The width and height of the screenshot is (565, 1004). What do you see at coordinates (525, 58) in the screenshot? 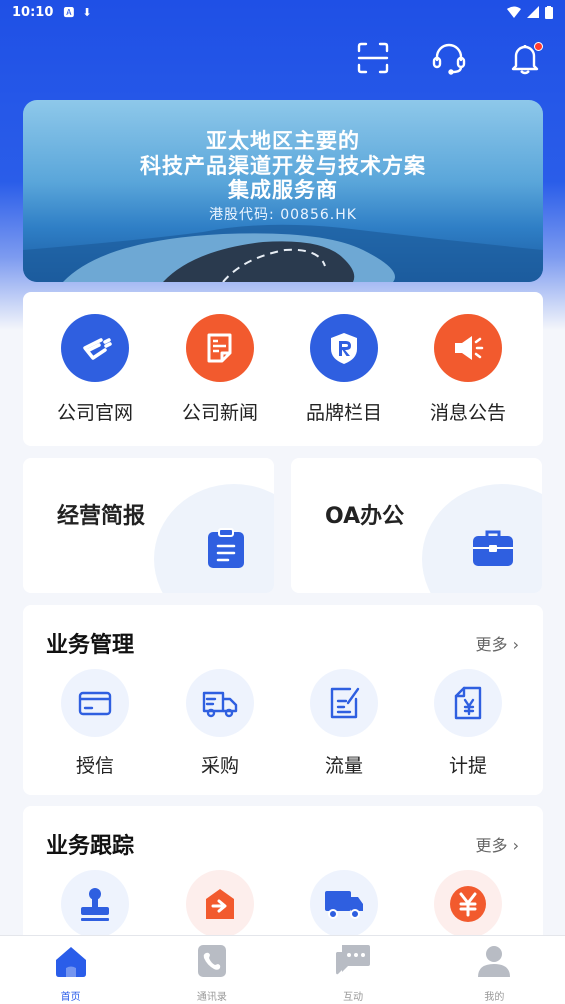
I see `notification-bell-icon` at bounding box center [525, 58].